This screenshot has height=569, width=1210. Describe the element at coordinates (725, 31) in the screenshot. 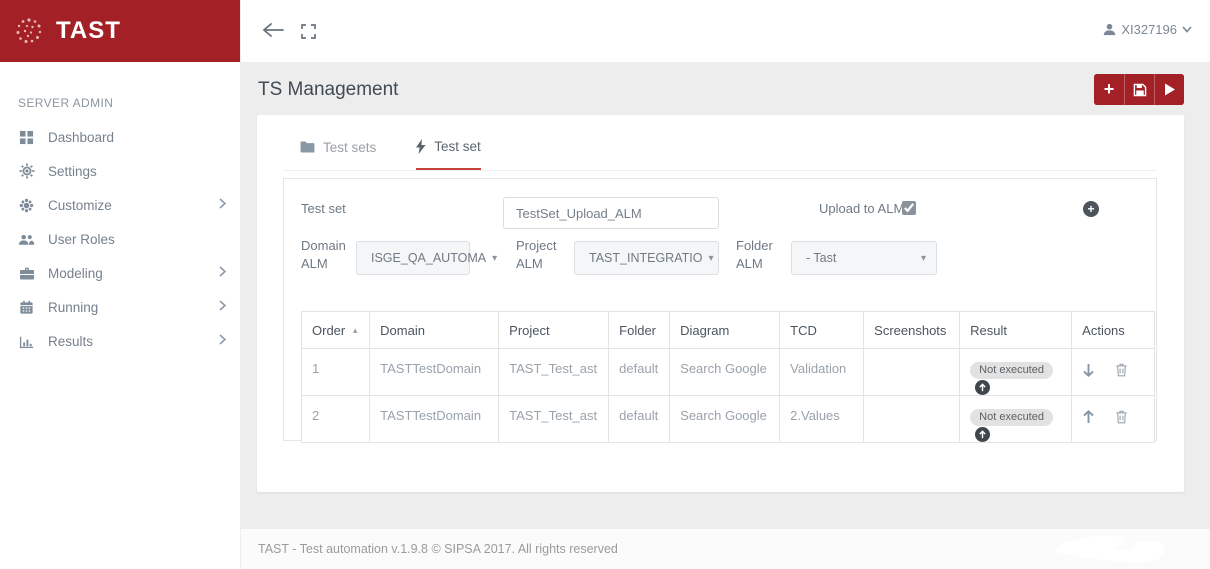

I see `topbar: XI327196` at that location.